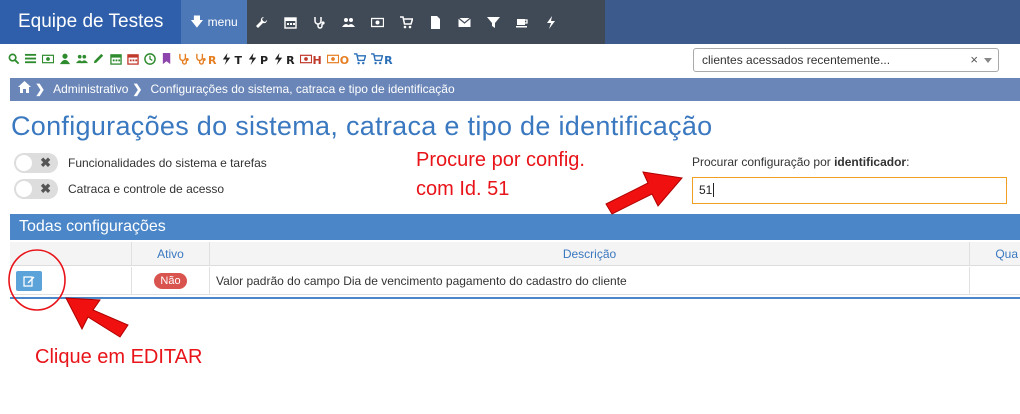 The width and height of the screenshot is (1020, 414). I want to click on toolbar-money-button, so click(48, 60).